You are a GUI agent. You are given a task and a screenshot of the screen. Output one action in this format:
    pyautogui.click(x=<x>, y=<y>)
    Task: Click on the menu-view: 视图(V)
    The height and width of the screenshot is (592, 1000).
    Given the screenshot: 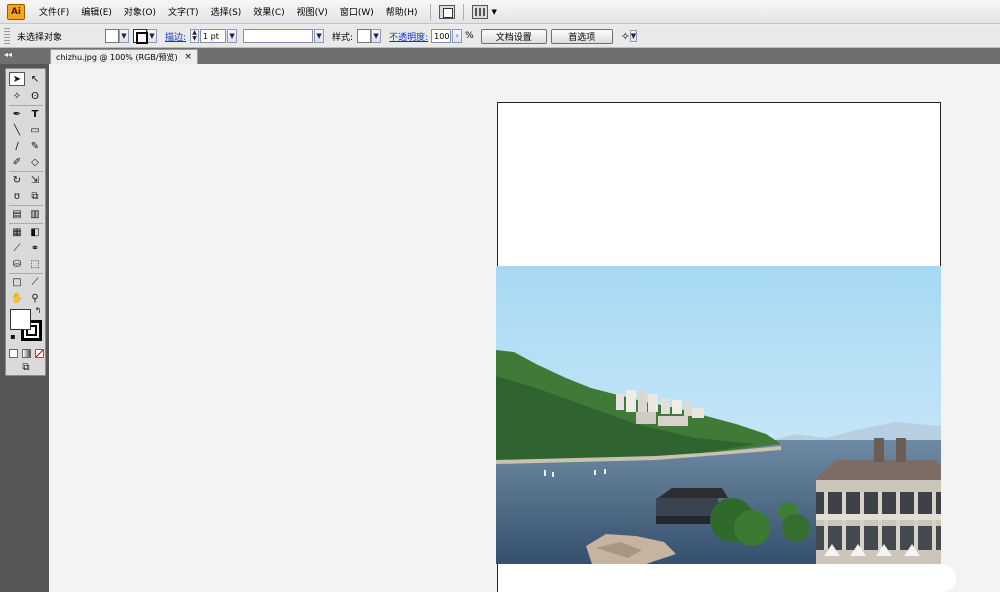 What is the action you would take?
    pyautogui.click(x=312, y=11)
    